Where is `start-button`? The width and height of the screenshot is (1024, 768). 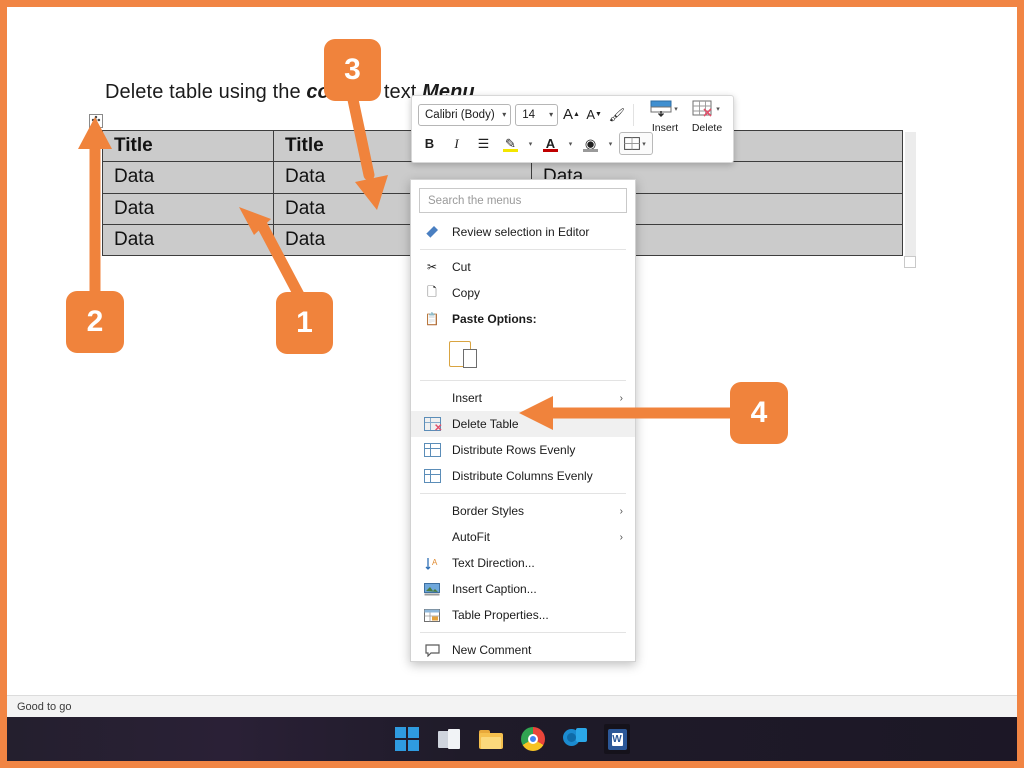
start-button is located at coordinates (407, 739).